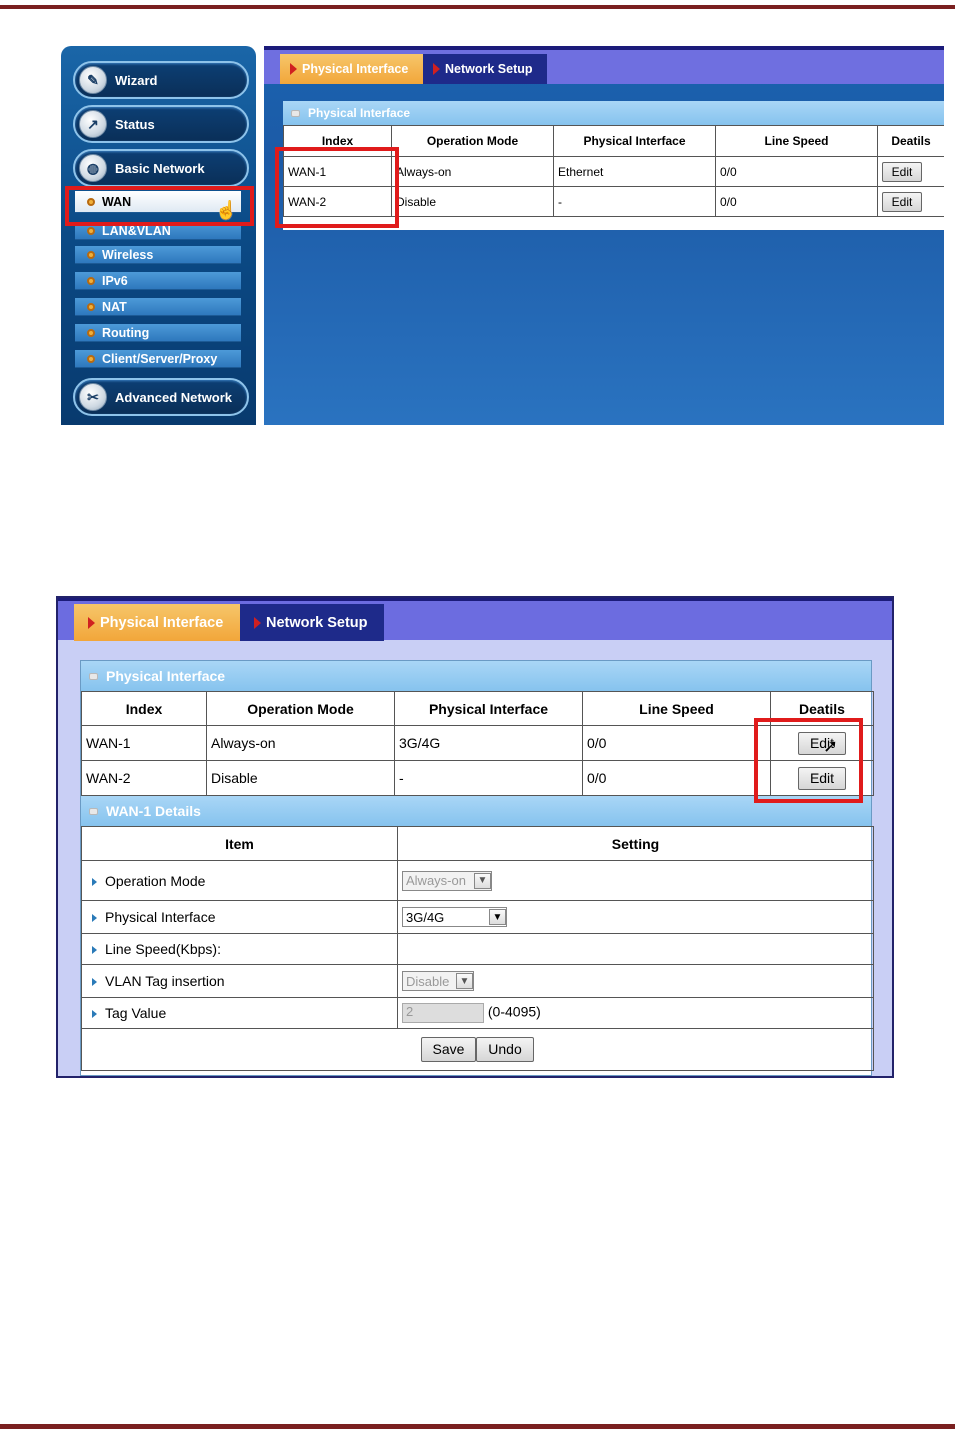  I want to click on sidebar-item-ipv6: IPv6, so click(158, 281).